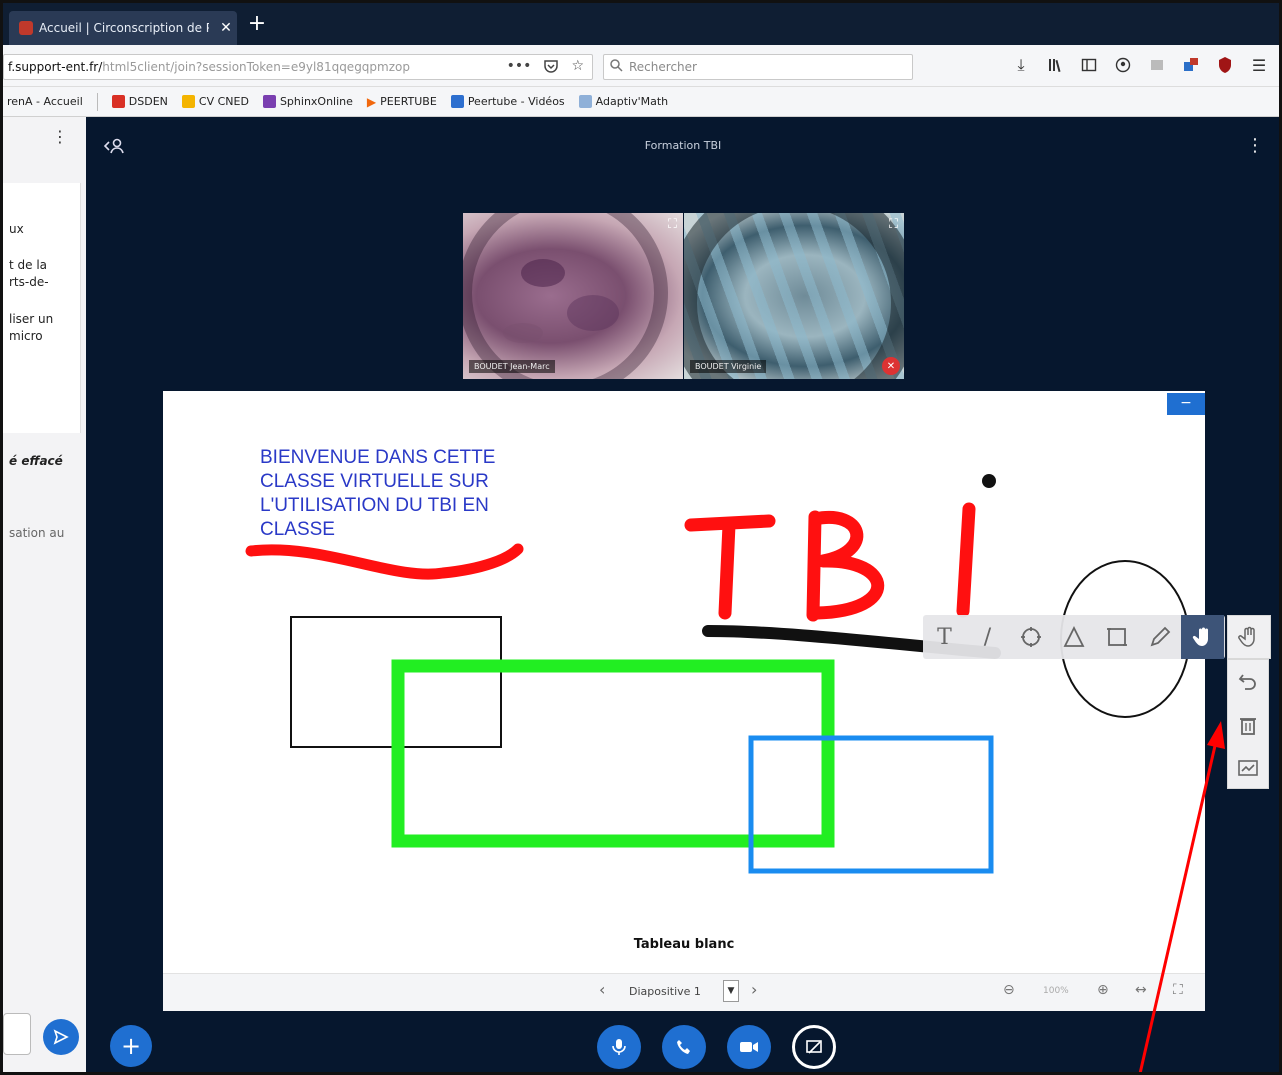  What do you see at coordinates (457, 101) in the screenshot?
I see `peertube-videos-icon` at bounding box center [457, 101].